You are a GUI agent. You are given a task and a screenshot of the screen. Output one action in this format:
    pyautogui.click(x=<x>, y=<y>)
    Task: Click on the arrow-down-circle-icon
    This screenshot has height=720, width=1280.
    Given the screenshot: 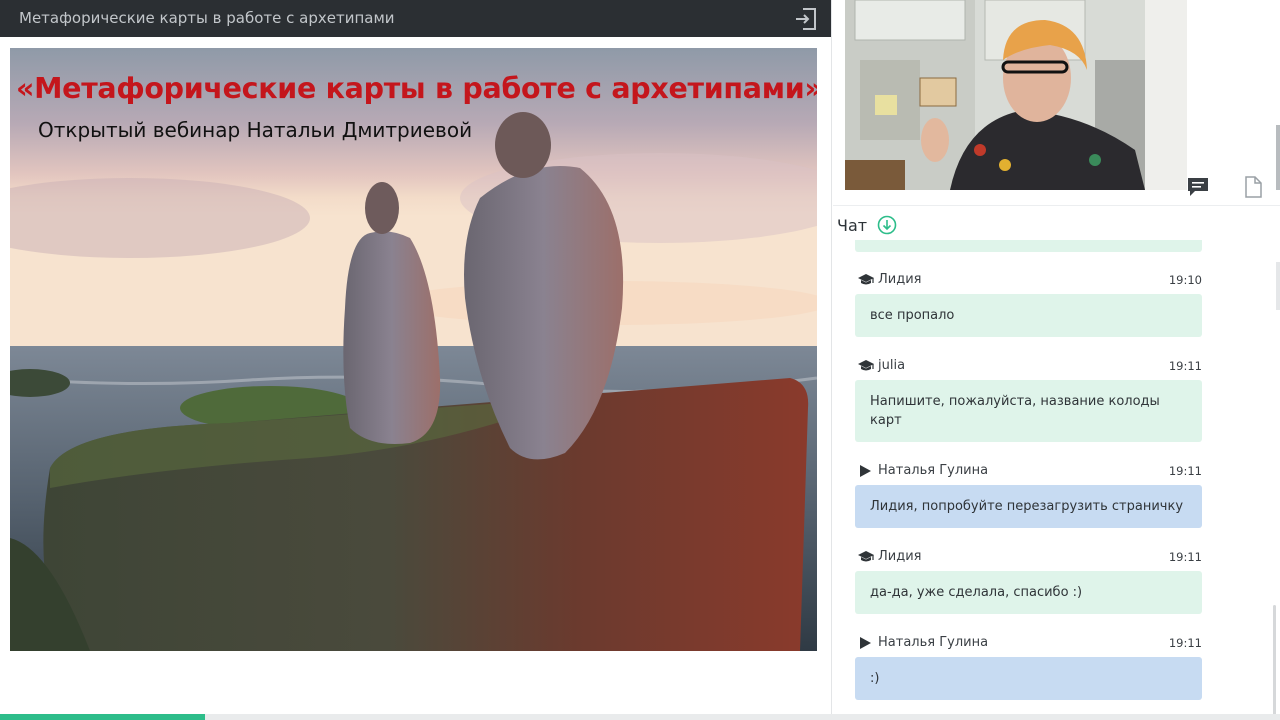 What is the action you would take?
    pyautogui.click(x=887, y=225)
    